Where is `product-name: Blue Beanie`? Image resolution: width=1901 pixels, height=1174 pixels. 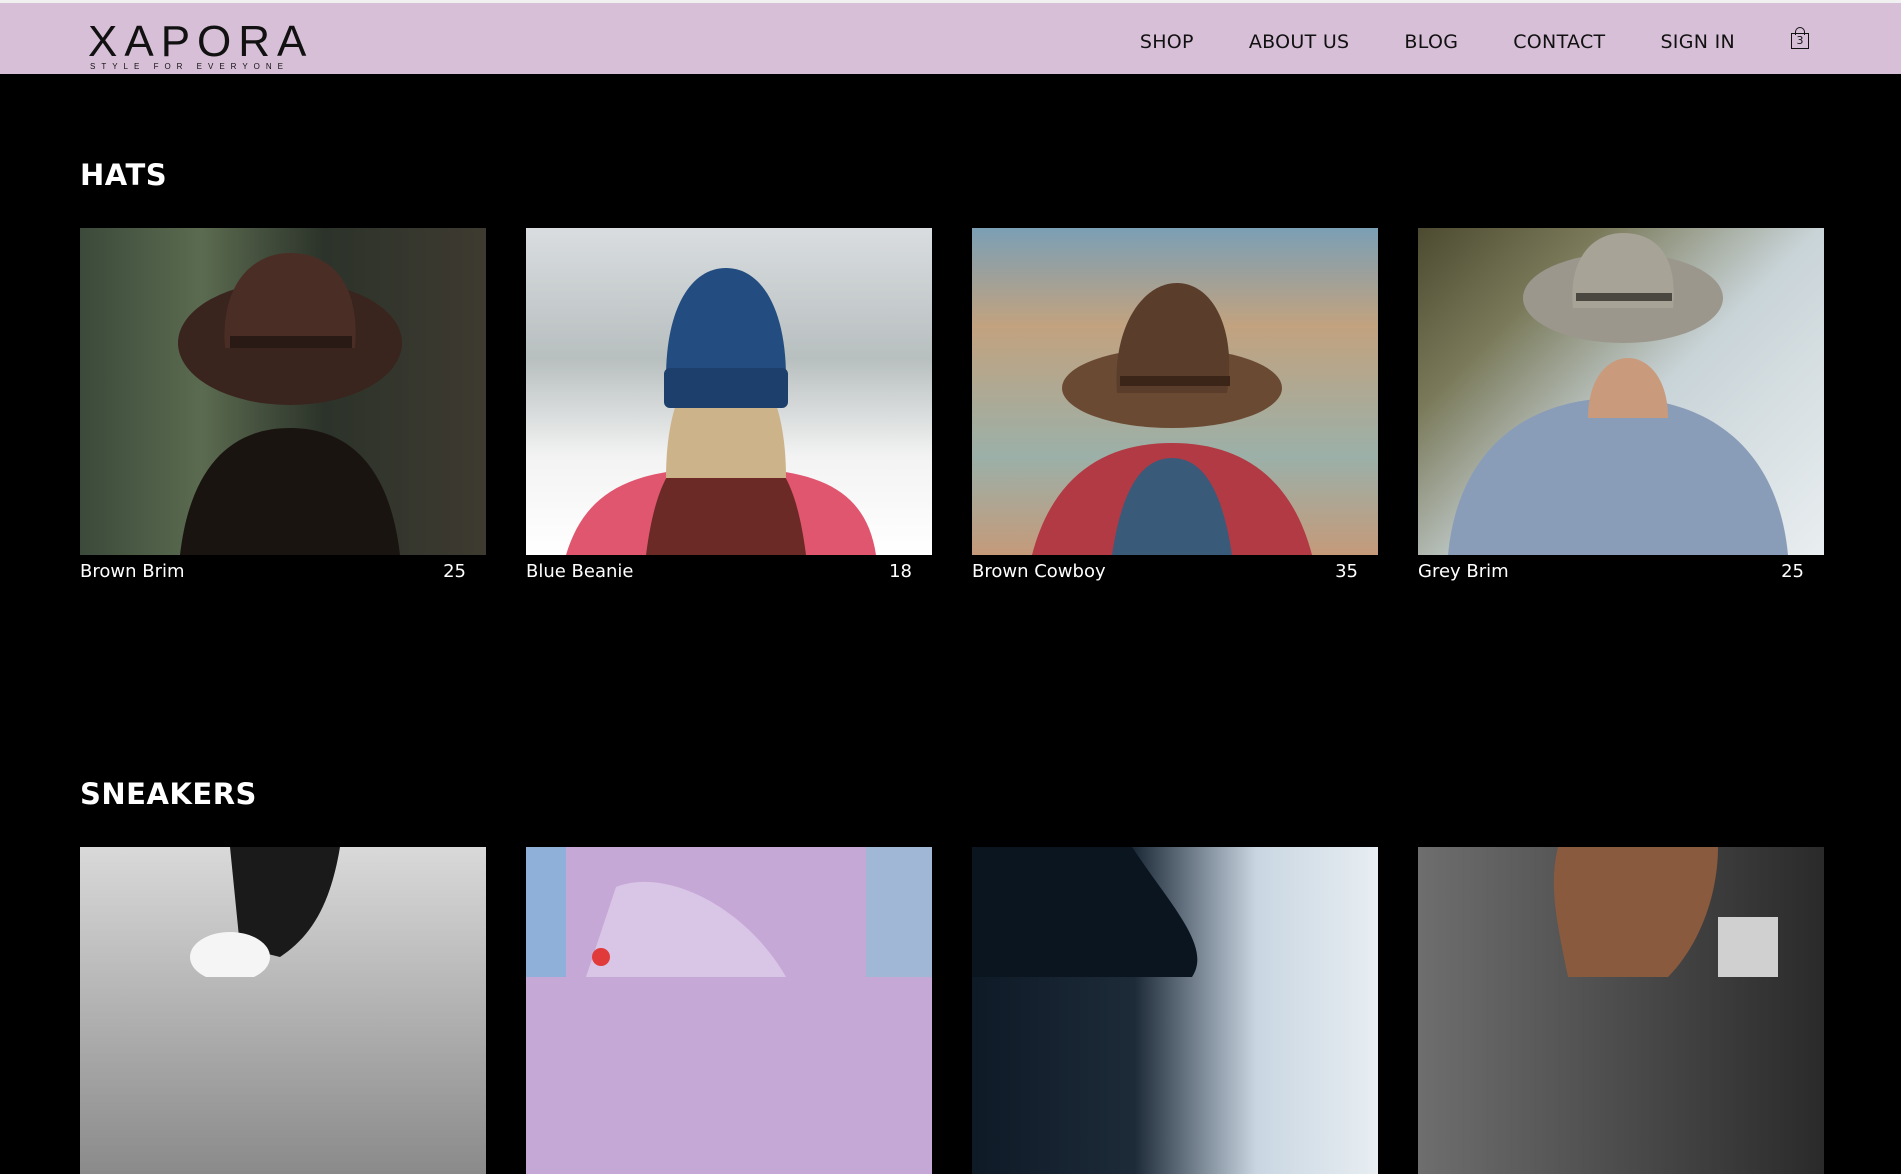
product-name: Blue Beanie is located at coordinates (580, 571).